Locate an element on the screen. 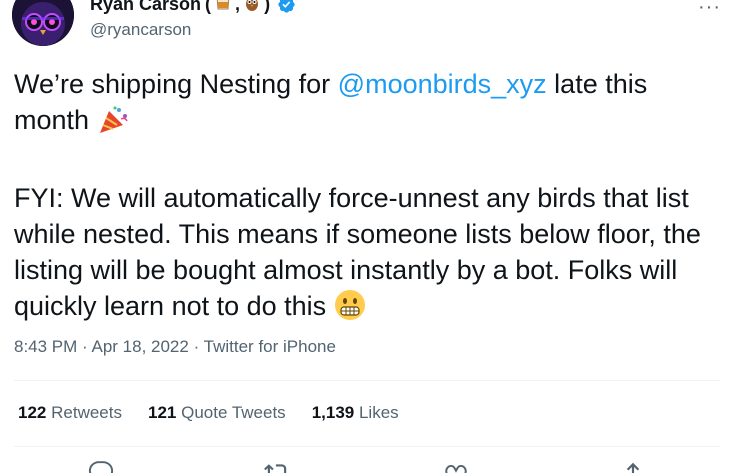 This screenshot has width=737, height=473. action-bar is located at coordinates (368, 466).